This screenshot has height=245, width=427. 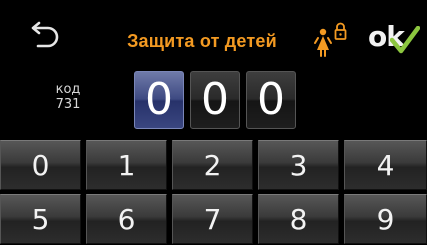 I want to click on key-5: 5, so click(x=40, y=219).